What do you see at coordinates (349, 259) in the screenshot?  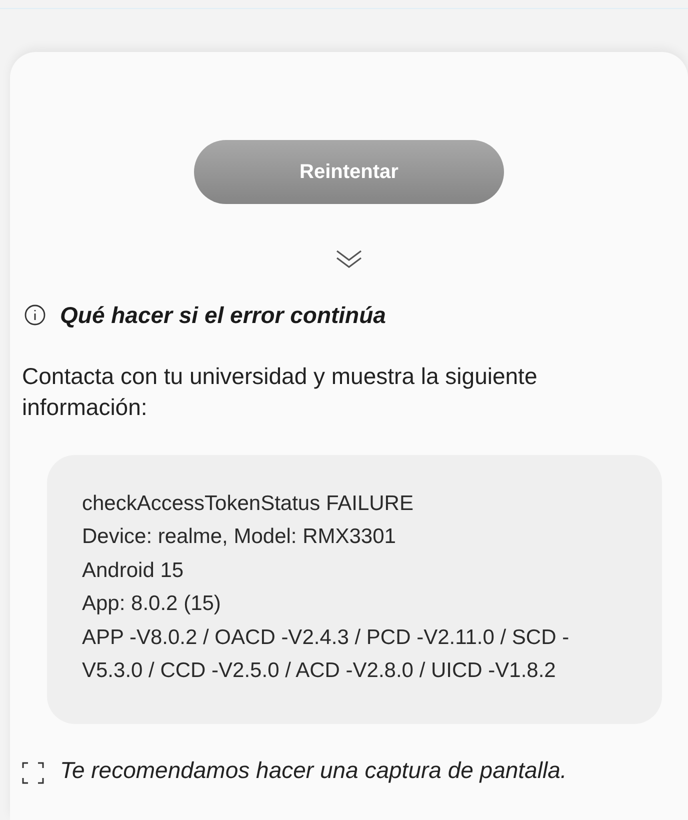 I see `chevron-down-icon` at bounding box center [349, 259].